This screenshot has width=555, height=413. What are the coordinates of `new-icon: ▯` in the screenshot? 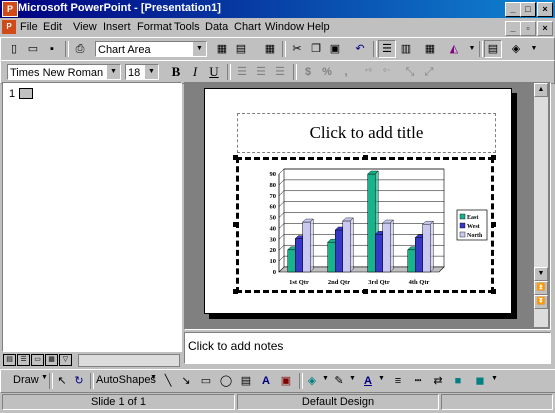 It's located at (14, 49).